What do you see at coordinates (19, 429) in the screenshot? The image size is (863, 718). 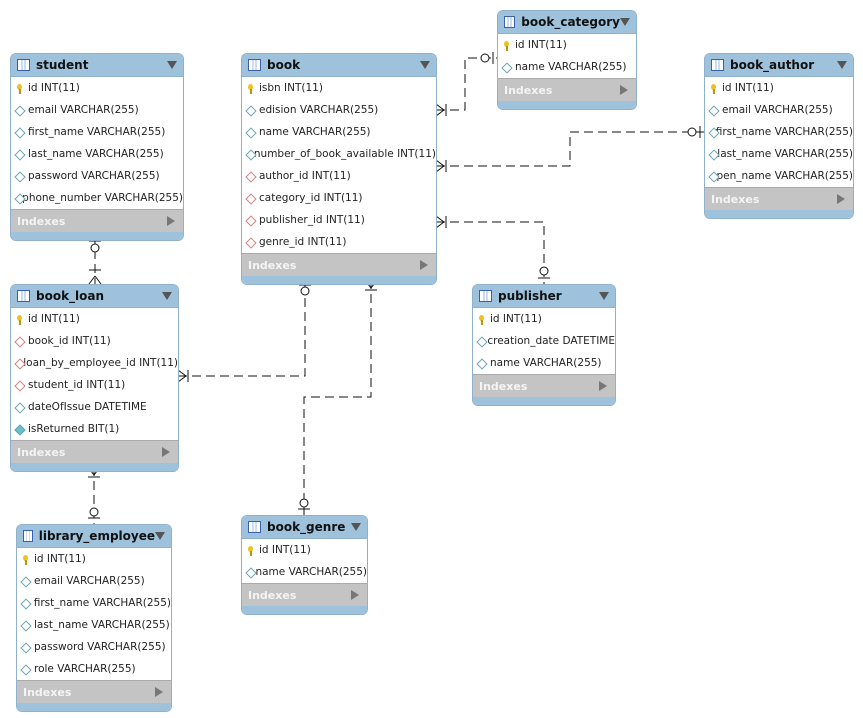 I see `not-null-diamond-icon` at bounding box center [19, 429].